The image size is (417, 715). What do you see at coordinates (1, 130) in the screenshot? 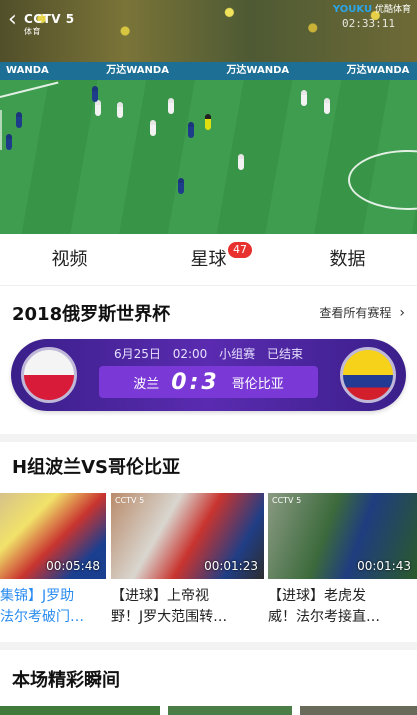
I see `pitch-line` at bounding box center [1, 130].